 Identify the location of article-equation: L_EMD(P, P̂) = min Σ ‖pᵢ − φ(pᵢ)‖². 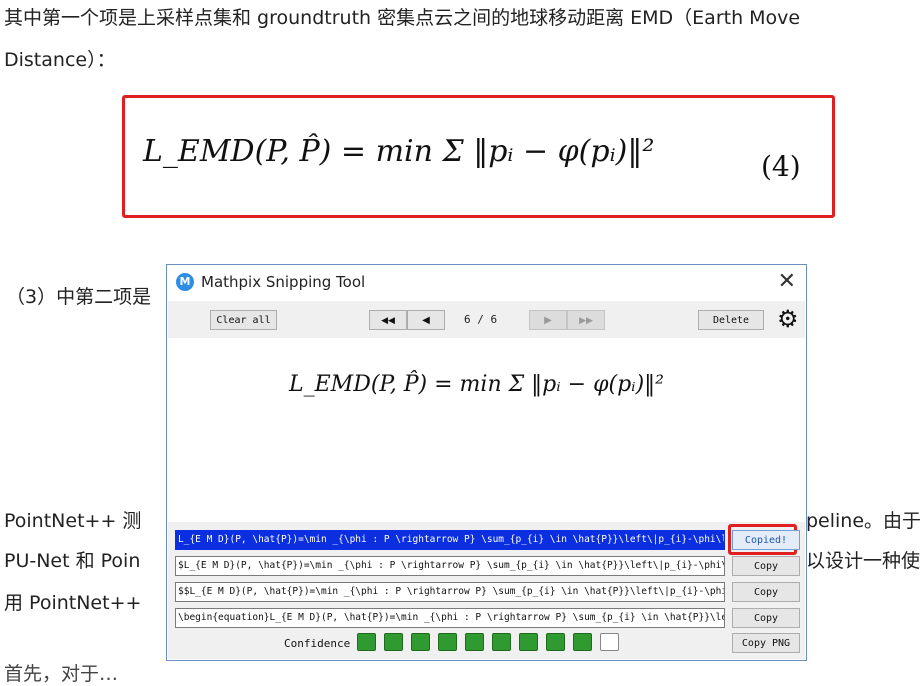
(399, 151).